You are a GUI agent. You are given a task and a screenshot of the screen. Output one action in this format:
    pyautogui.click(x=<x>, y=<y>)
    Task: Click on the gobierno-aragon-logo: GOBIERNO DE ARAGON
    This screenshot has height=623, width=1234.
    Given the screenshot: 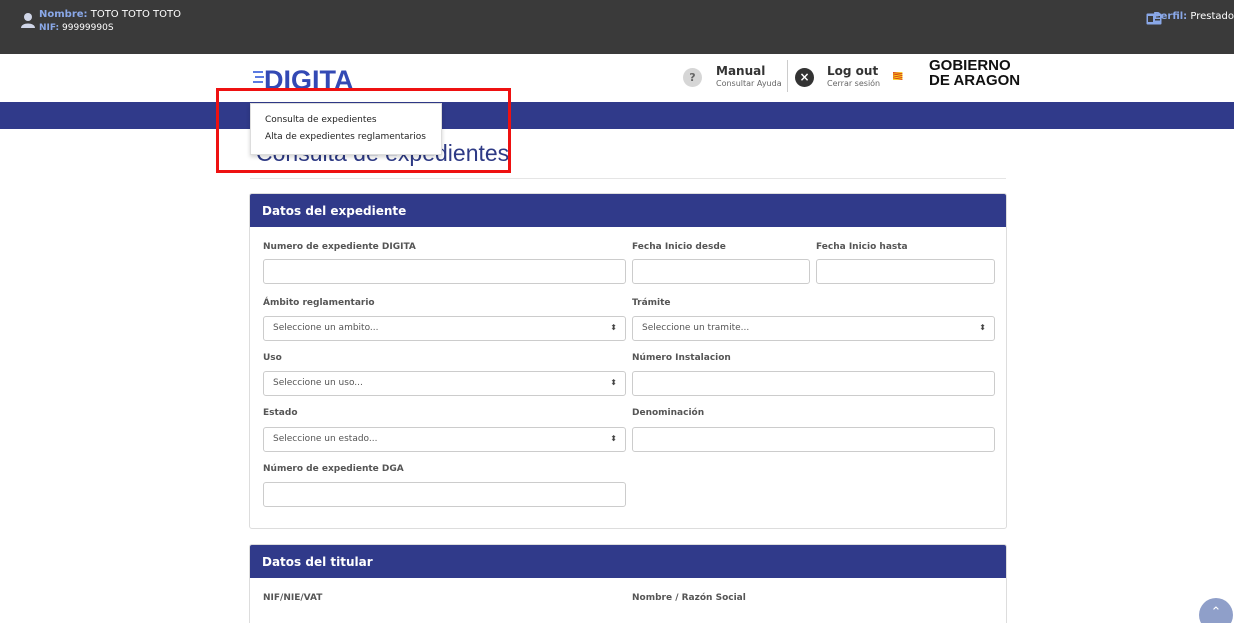 What is the action you would take?
    pyautogui.click(x=975, y=73)
    